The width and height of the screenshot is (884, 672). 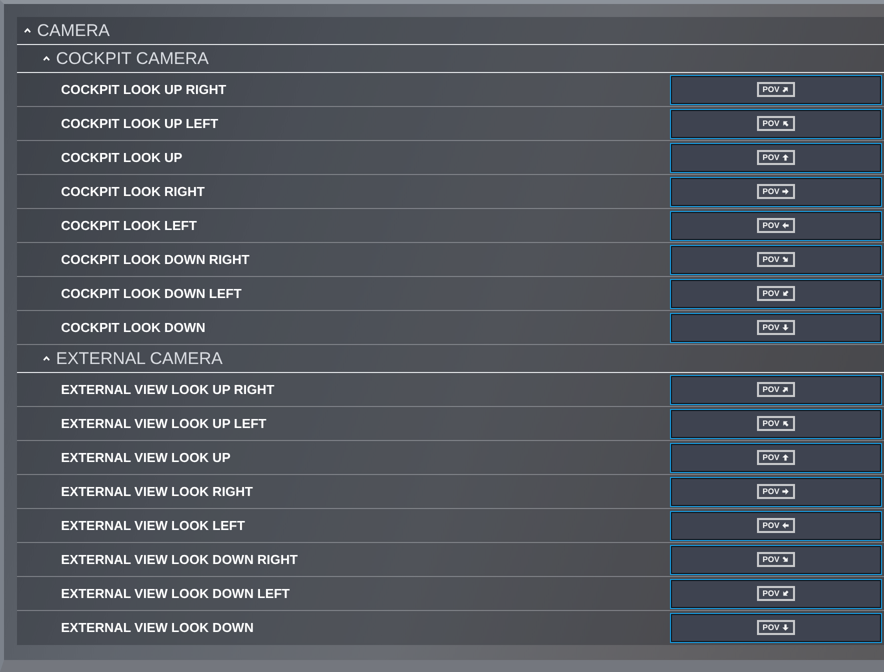 I want to click on action-label: COCKPIT LOOK UP LEFT, so click(x=139, y=123).